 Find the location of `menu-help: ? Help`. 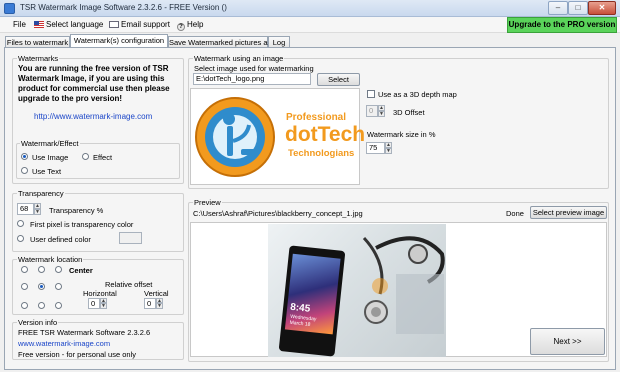

menu-help: ? Help is located at coordinates (190, 25).